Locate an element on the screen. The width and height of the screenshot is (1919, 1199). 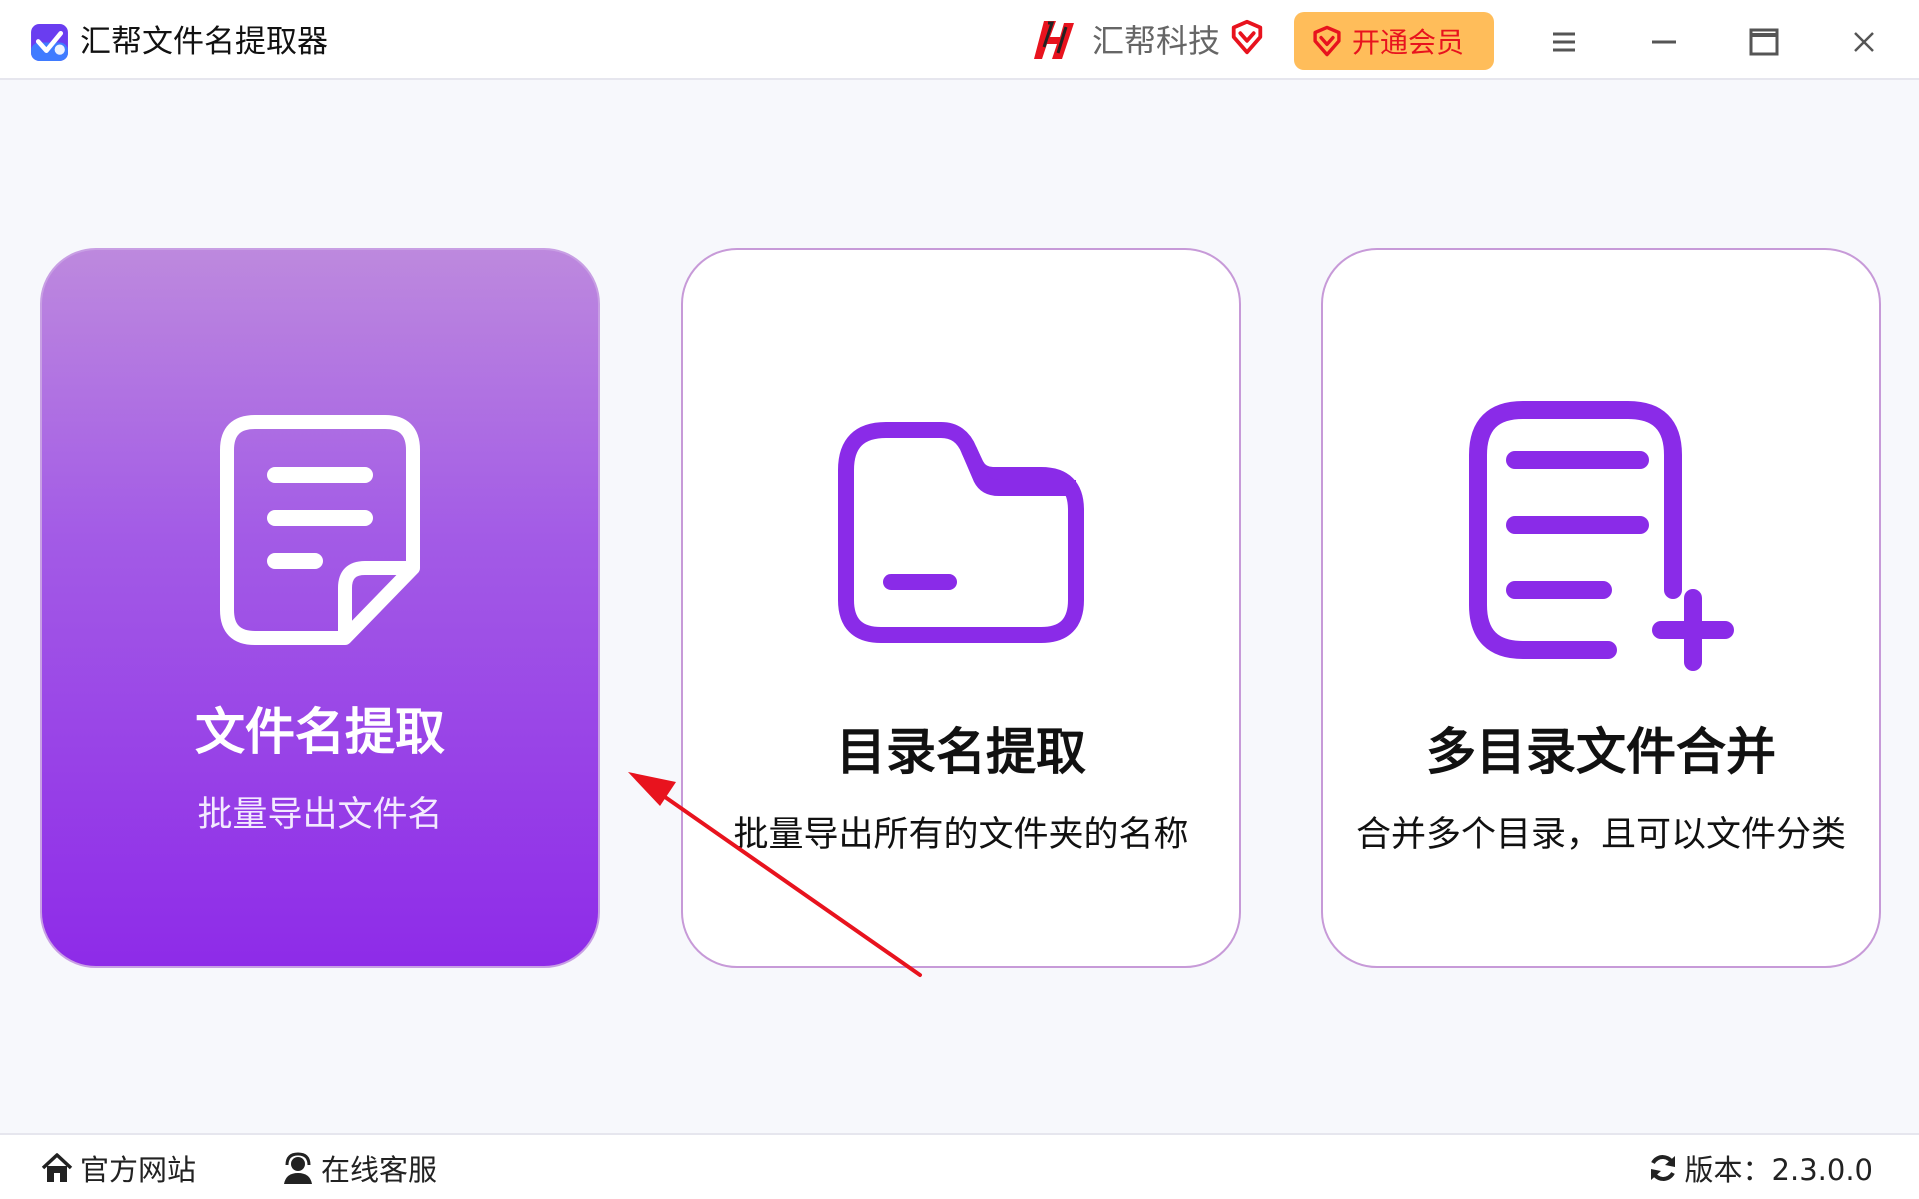
official-website-link: 官方网站 is located at coordinates (118, 1168).